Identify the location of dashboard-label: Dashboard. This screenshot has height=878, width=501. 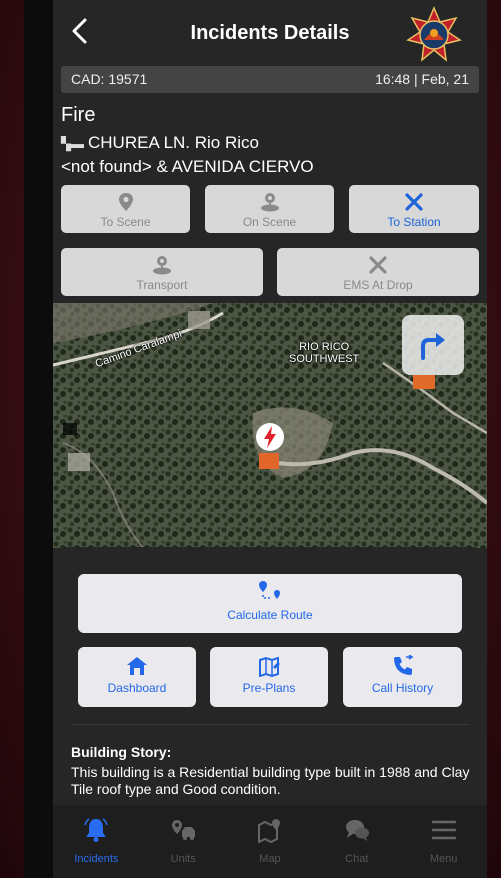
(137, 688).